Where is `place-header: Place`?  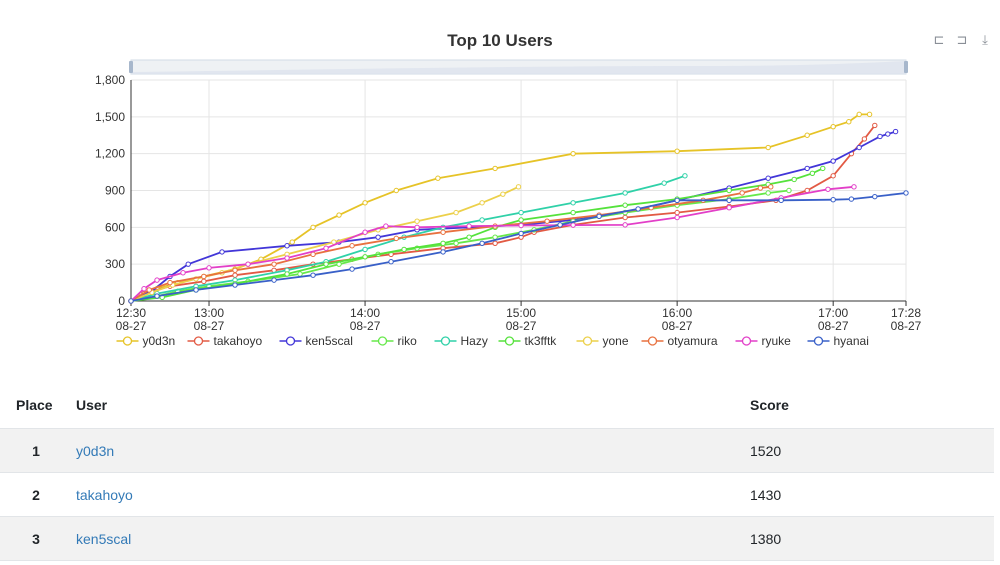
place-header: Place is located at coordinates (38, 405).